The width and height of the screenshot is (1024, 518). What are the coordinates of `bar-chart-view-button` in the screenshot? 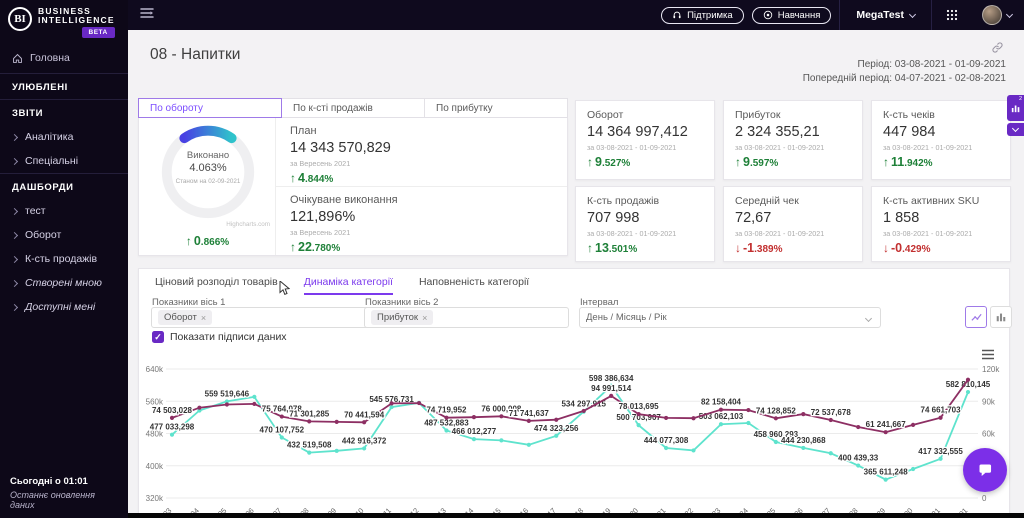 It's located at (1001, 317).